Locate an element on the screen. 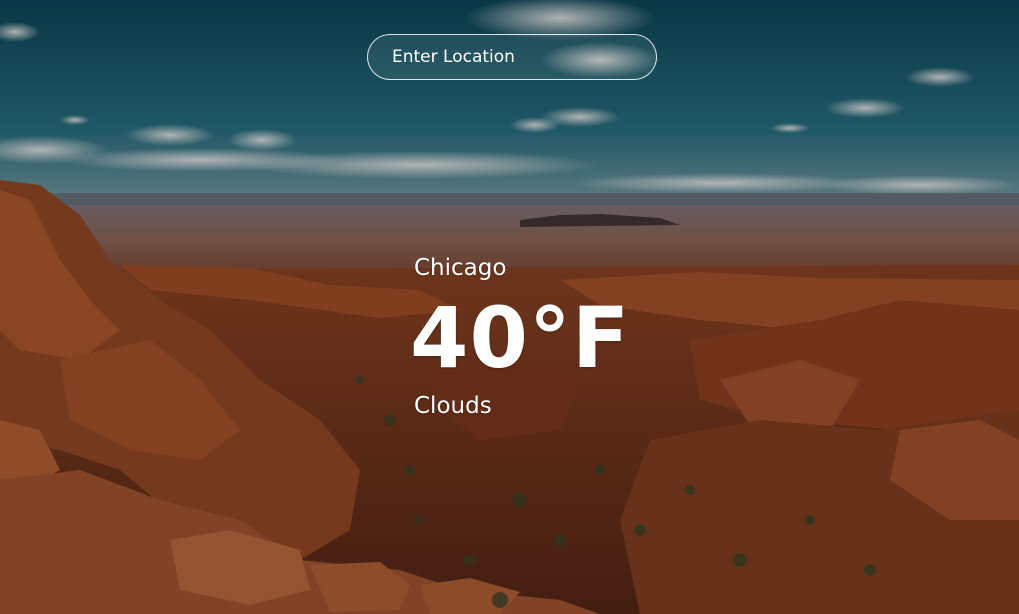  weather-description: Clouds is located at coordinates (453, 406).